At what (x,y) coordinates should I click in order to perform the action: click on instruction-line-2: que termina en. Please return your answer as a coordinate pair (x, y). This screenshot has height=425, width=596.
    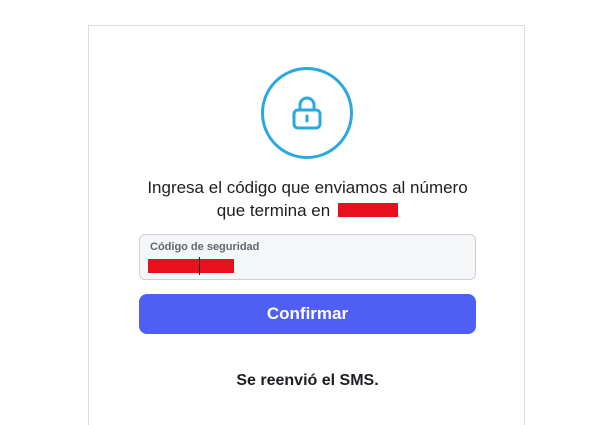
    Looking at the image, I should click on (307, 210).